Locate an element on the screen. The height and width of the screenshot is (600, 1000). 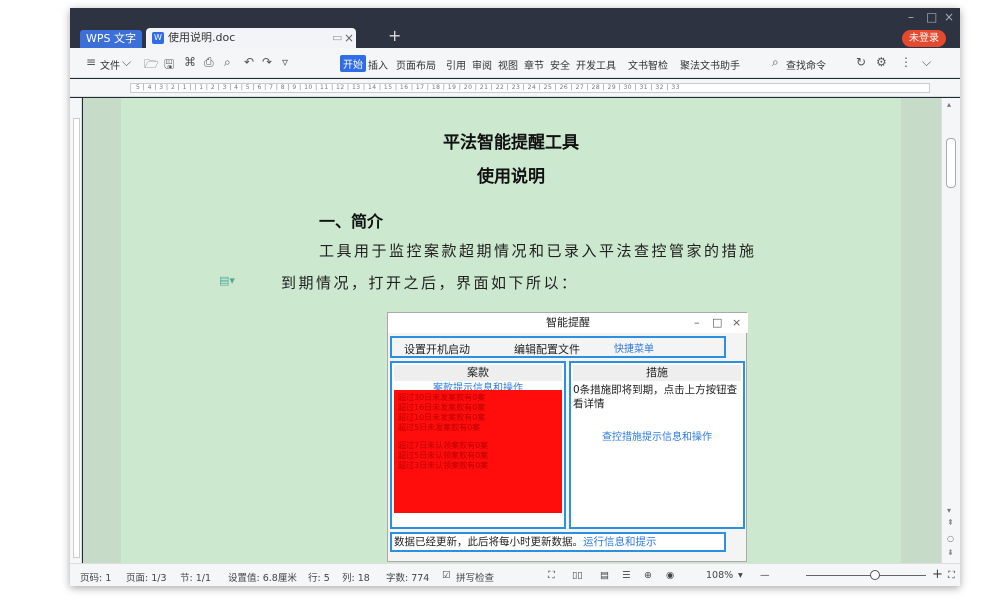
collapse-icon: ⌵ is located at coordinates (926, 62).